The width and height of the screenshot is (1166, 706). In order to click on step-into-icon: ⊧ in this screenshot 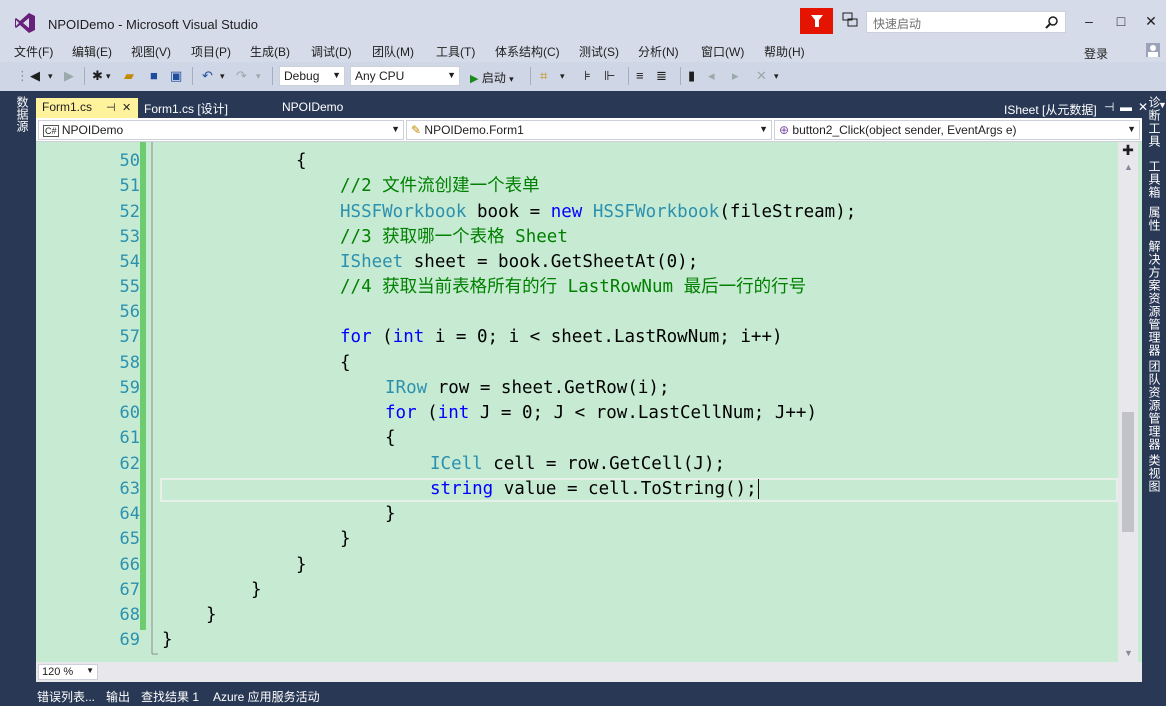, I will do `click(587, 76)`.